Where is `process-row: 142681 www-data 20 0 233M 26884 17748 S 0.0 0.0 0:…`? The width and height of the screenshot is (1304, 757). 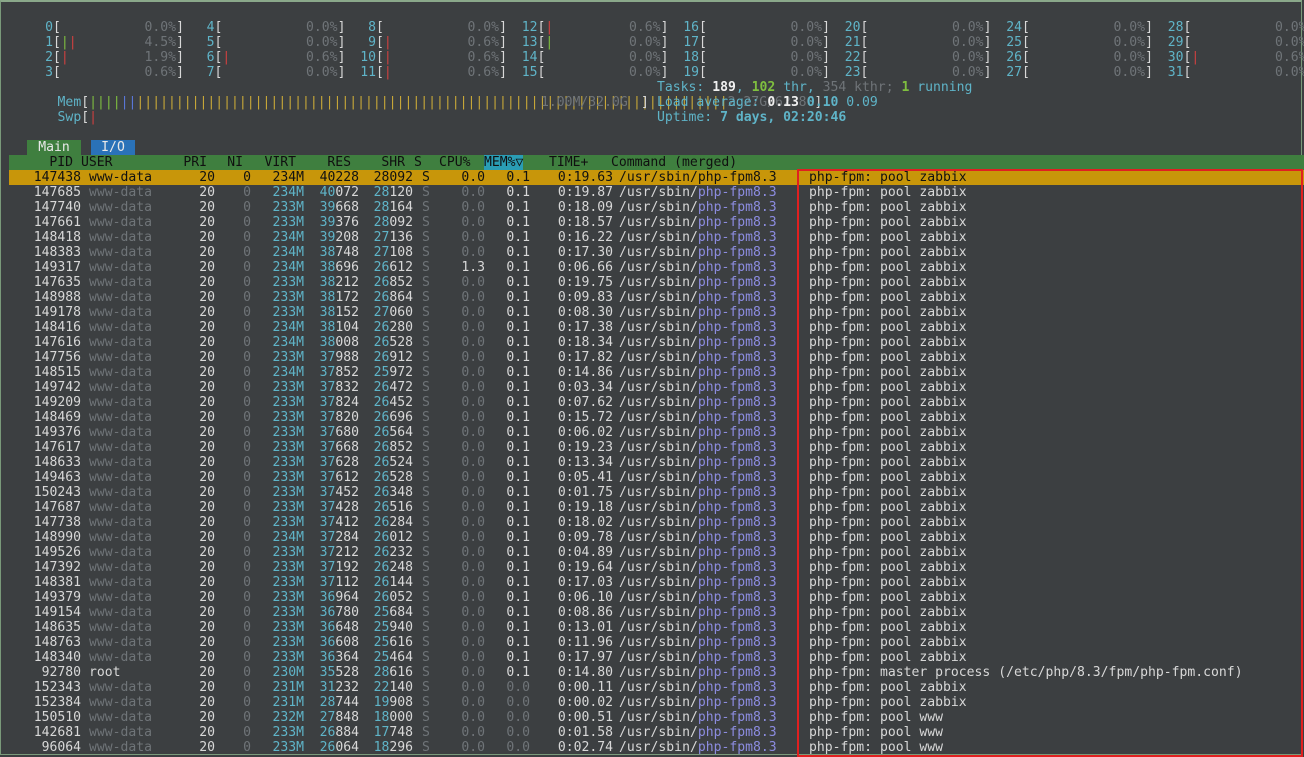
process-row: 142681 www-data 20 0 233M 26884 17748 S 0.0 0.0 0:… is located at coordinates (654, 732).